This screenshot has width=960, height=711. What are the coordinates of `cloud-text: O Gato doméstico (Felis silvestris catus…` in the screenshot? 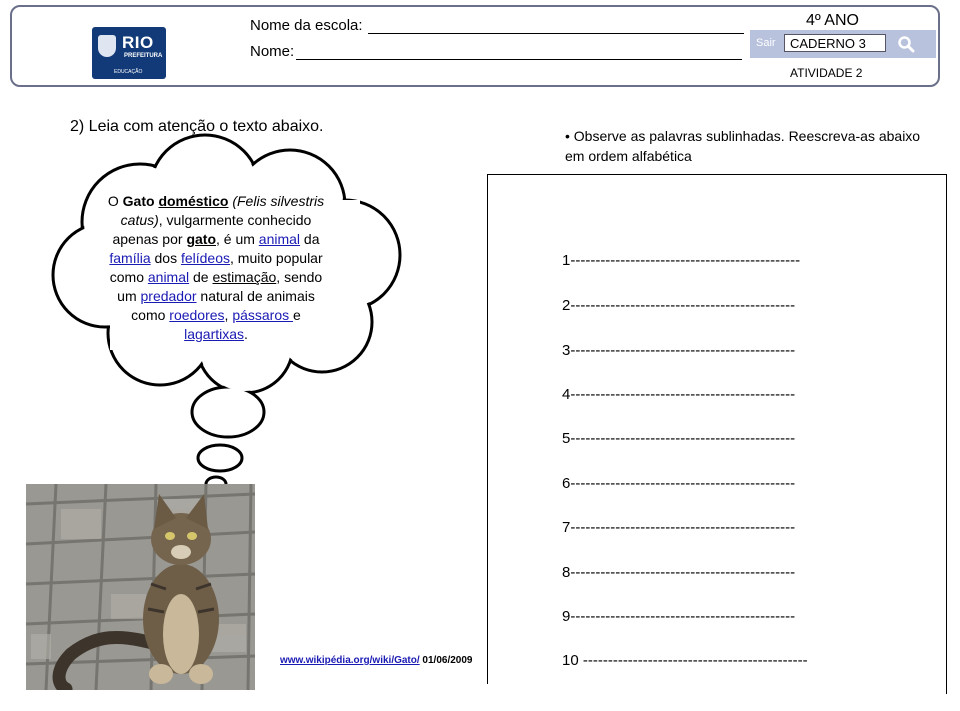 It's located at (216, 267).